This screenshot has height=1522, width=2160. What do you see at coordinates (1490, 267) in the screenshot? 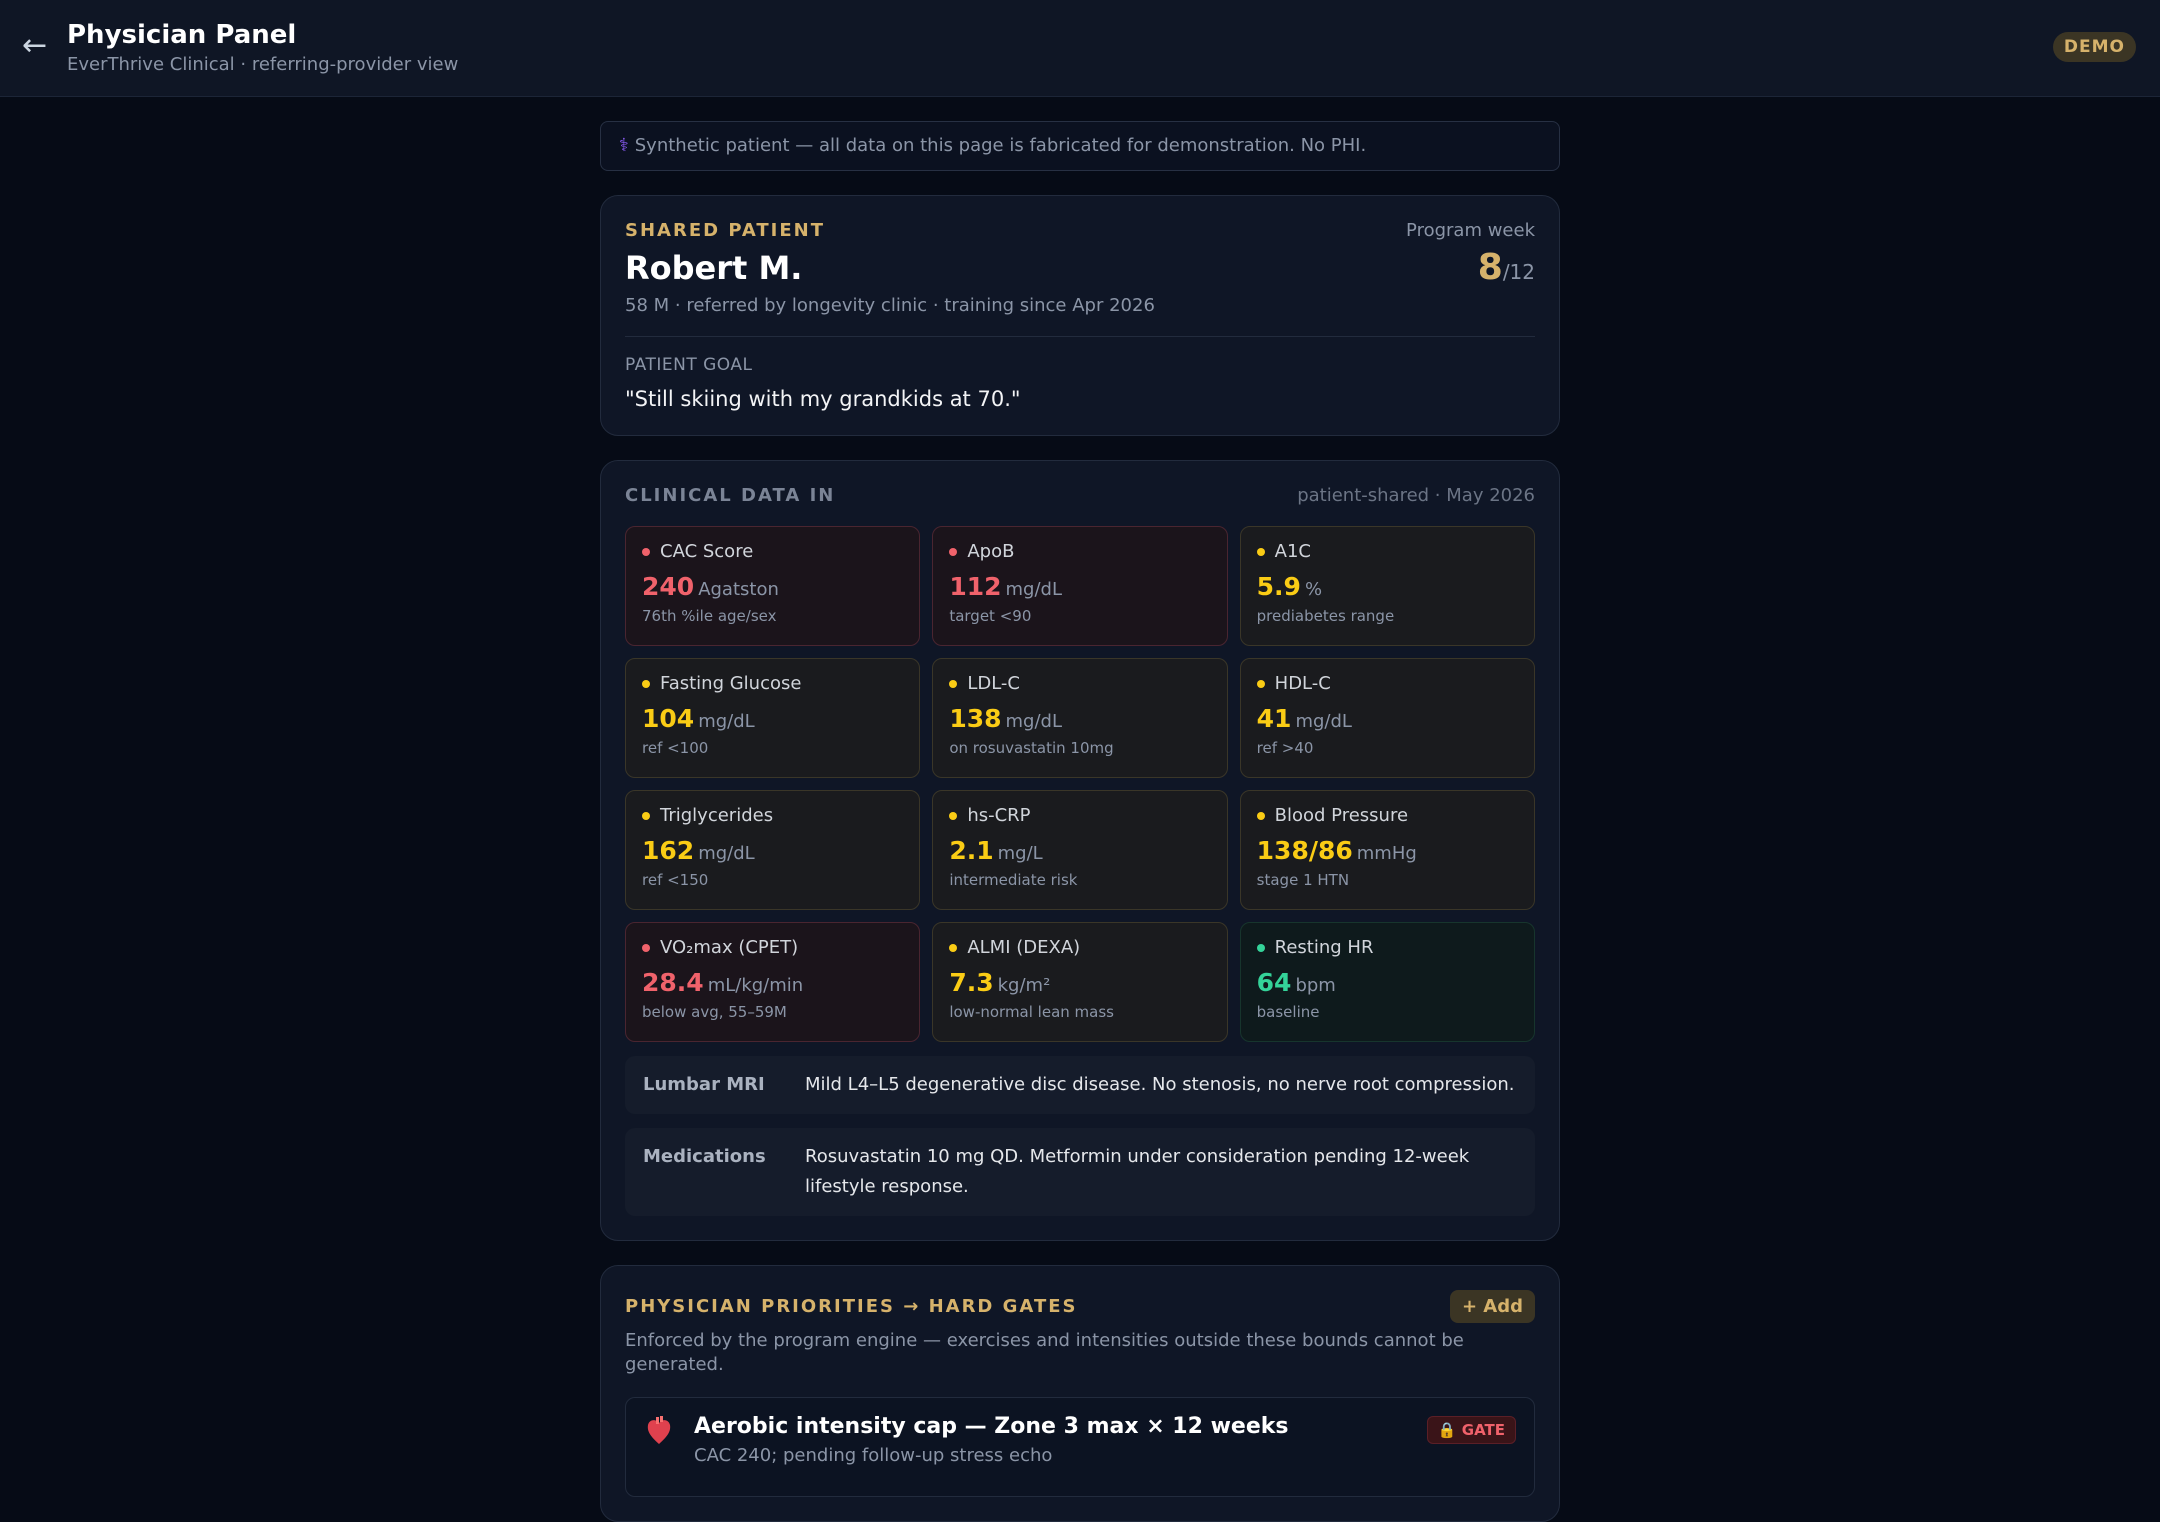
I see `program-week-current: 8` at bounding box center [1490, 267].